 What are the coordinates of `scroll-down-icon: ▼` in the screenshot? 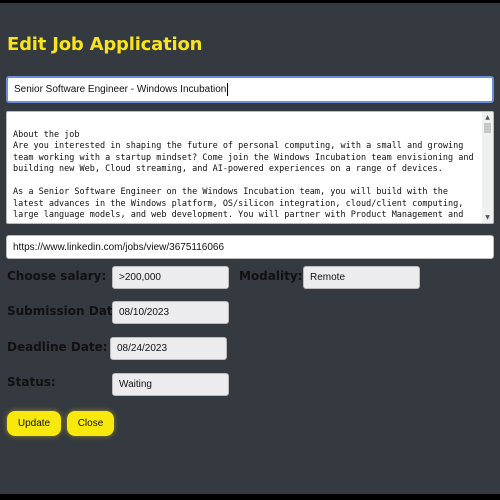 It's located at (487, 217).